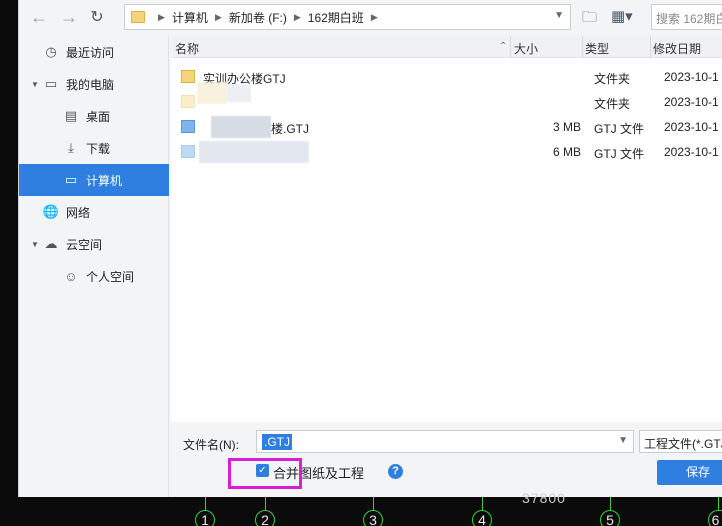 This screenshot has width=722, height=526. Describe the element at coordinates (373, 518) in the screenshot. I see `axis-marker: 3` at that location.